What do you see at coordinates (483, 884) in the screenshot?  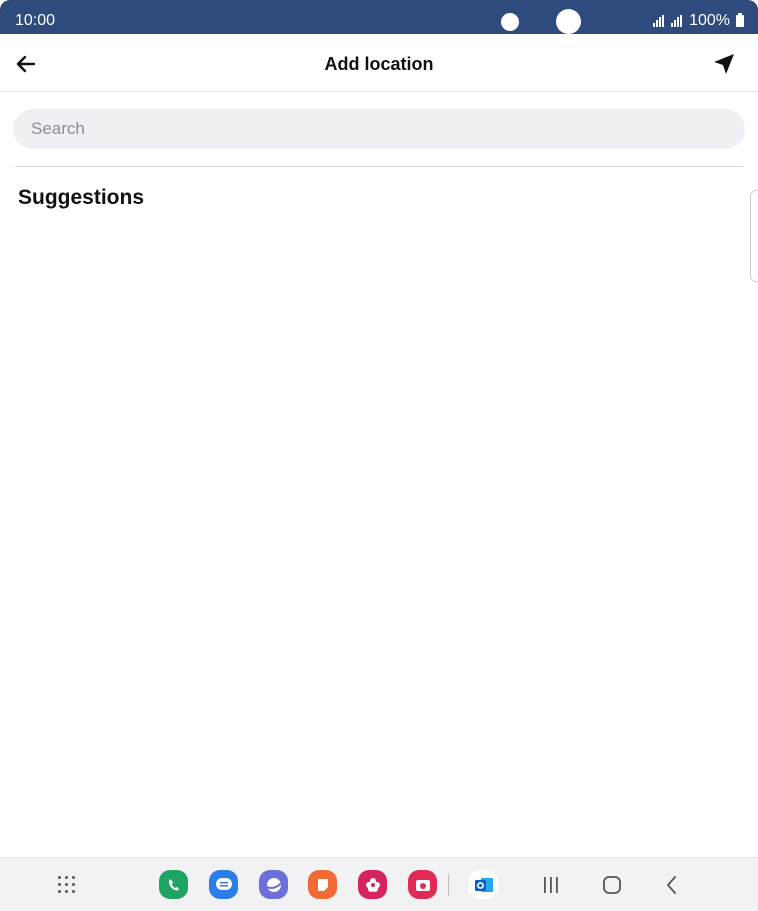 I see `outlook-app-icon` at bounding box center [483, 884].